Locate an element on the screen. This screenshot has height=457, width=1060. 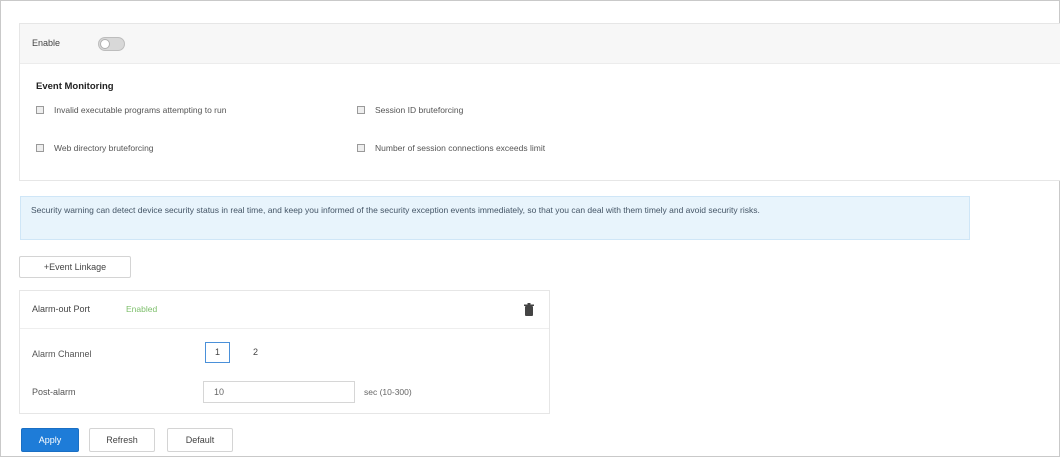
post-alarm-label: Post-alarm is located at coordinates (54, 392).